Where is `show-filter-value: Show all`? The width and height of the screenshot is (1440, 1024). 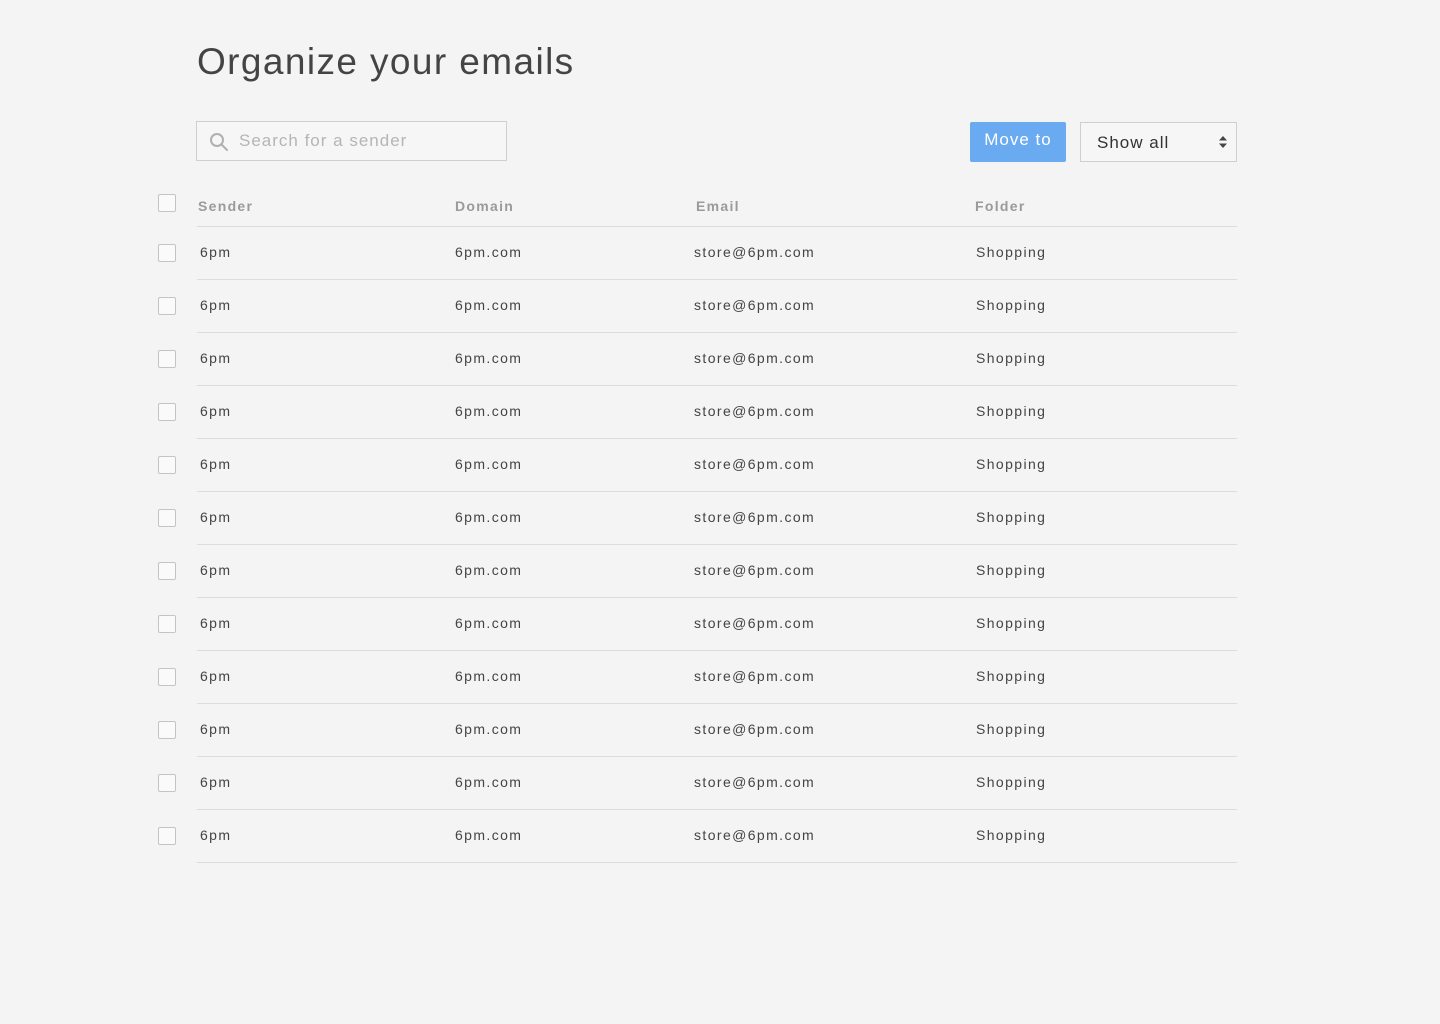 show-filter-value: Show all is located at coordinates (1133, 142).